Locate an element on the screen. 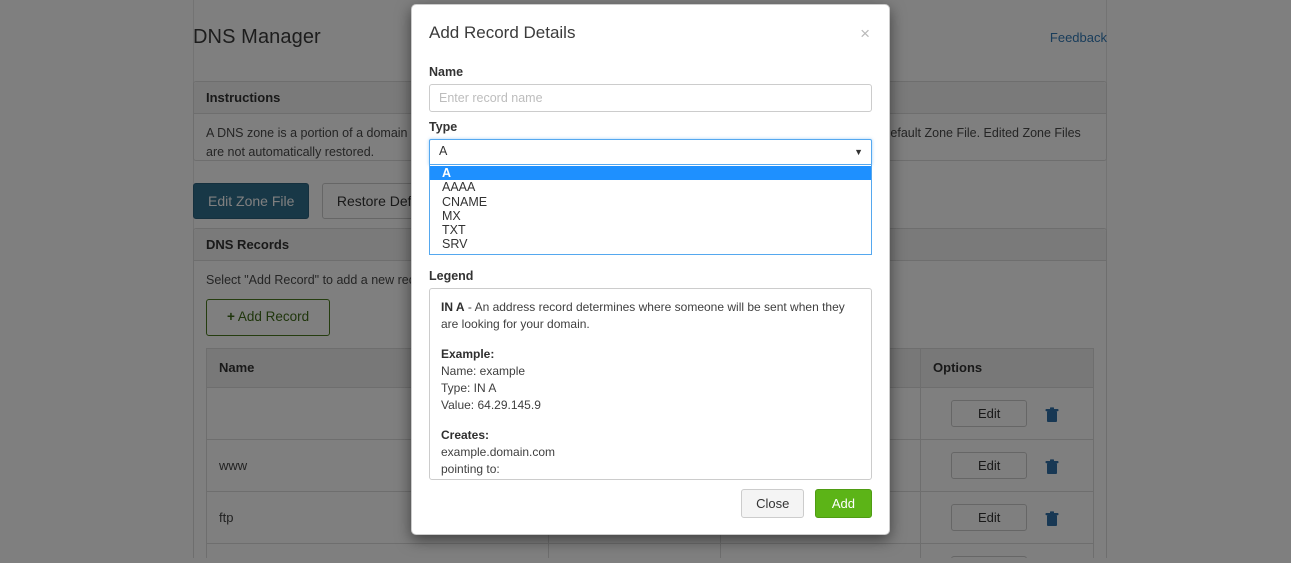  record-type-option-srv: SRV is located at coordinates (650, 244).